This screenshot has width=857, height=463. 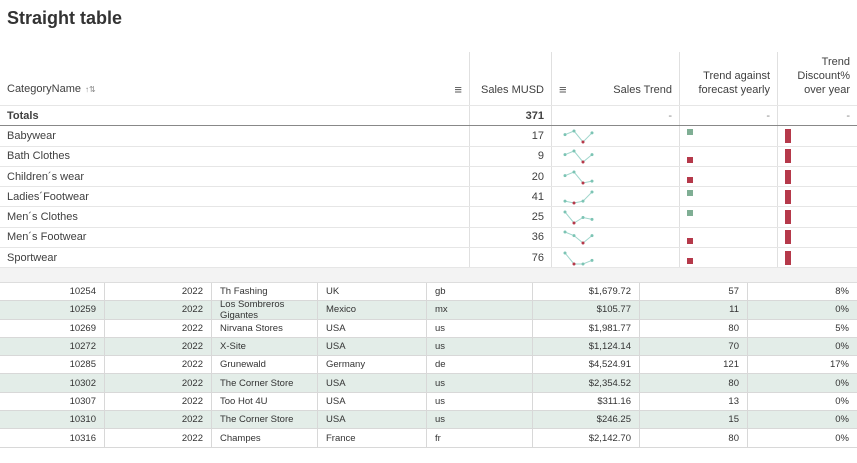 What do you see at coordinates (586, 328) in the screenshot?
I see `amount-cell: $1,981.77` at bounding box center [586, 328].